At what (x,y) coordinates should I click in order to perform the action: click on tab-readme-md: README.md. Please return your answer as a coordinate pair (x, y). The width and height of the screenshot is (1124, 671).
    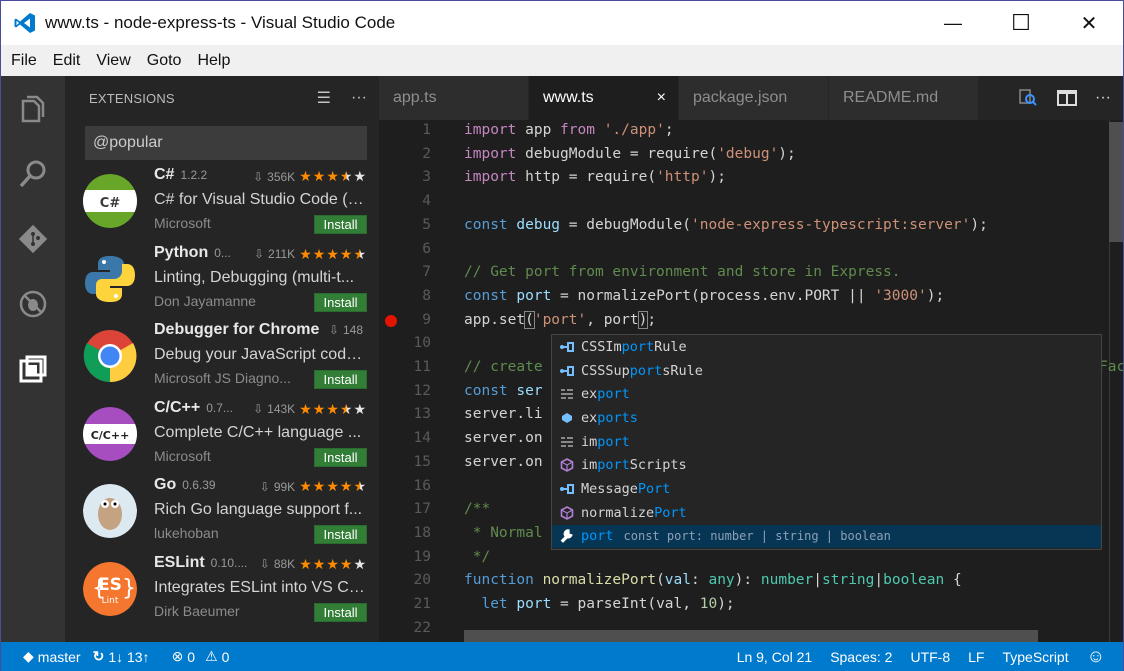
    Looking at the image, I should click on (904, 98).